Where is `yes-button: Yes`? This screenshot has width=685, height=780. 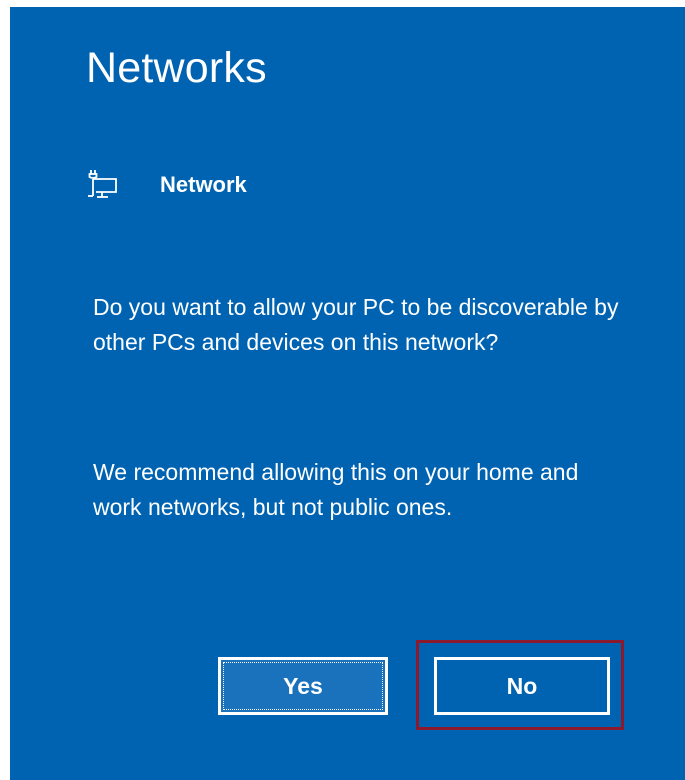
yes-button: Yes is located at coordinates (303, 686).